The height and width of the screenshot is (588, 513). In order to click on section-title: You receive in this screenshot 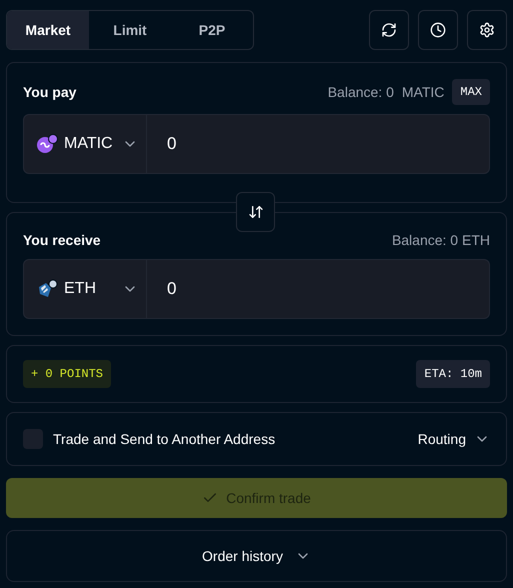, I will do `click(62, 240)`.